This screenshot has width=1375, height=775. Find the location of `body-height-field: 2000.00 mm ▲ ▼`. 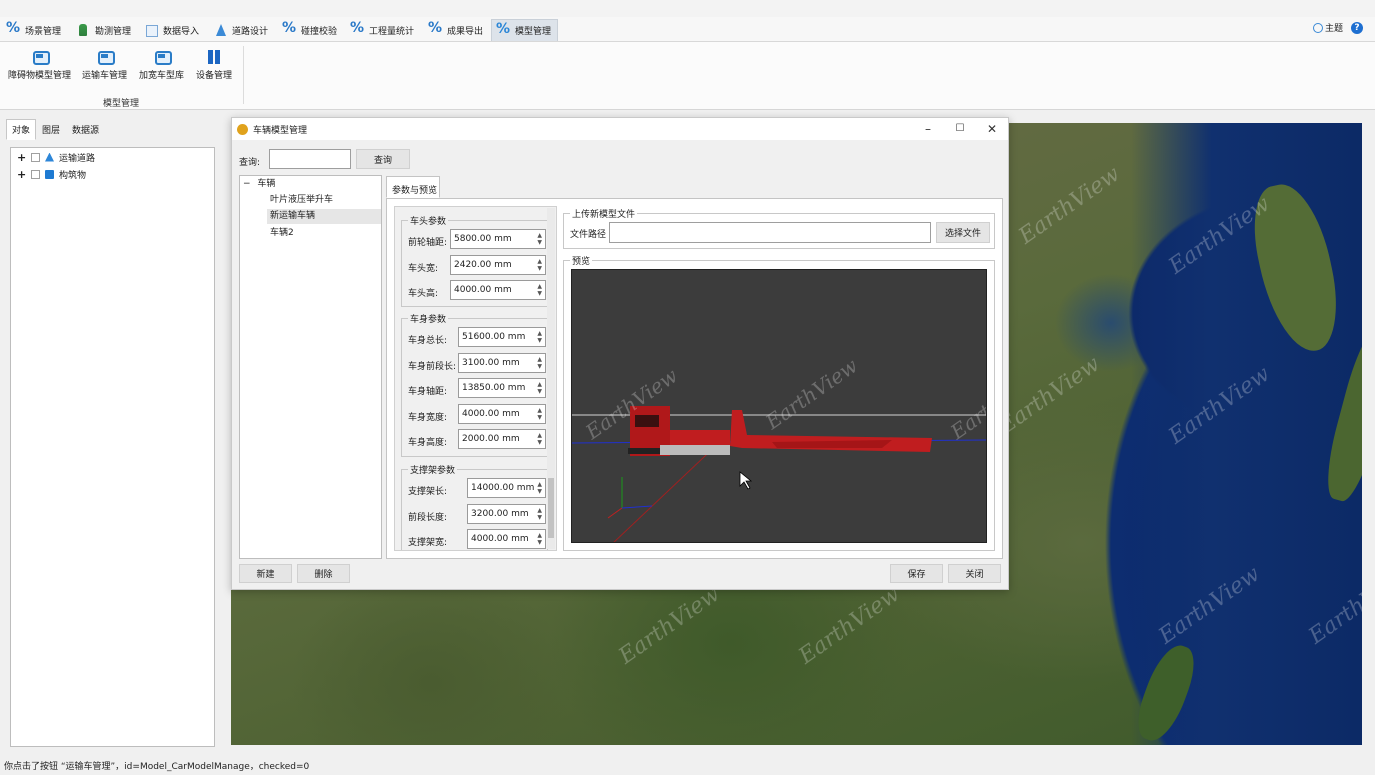

body-height-field: 2000.00 mm ▲ ▼ is located at coordinates (502, 439).